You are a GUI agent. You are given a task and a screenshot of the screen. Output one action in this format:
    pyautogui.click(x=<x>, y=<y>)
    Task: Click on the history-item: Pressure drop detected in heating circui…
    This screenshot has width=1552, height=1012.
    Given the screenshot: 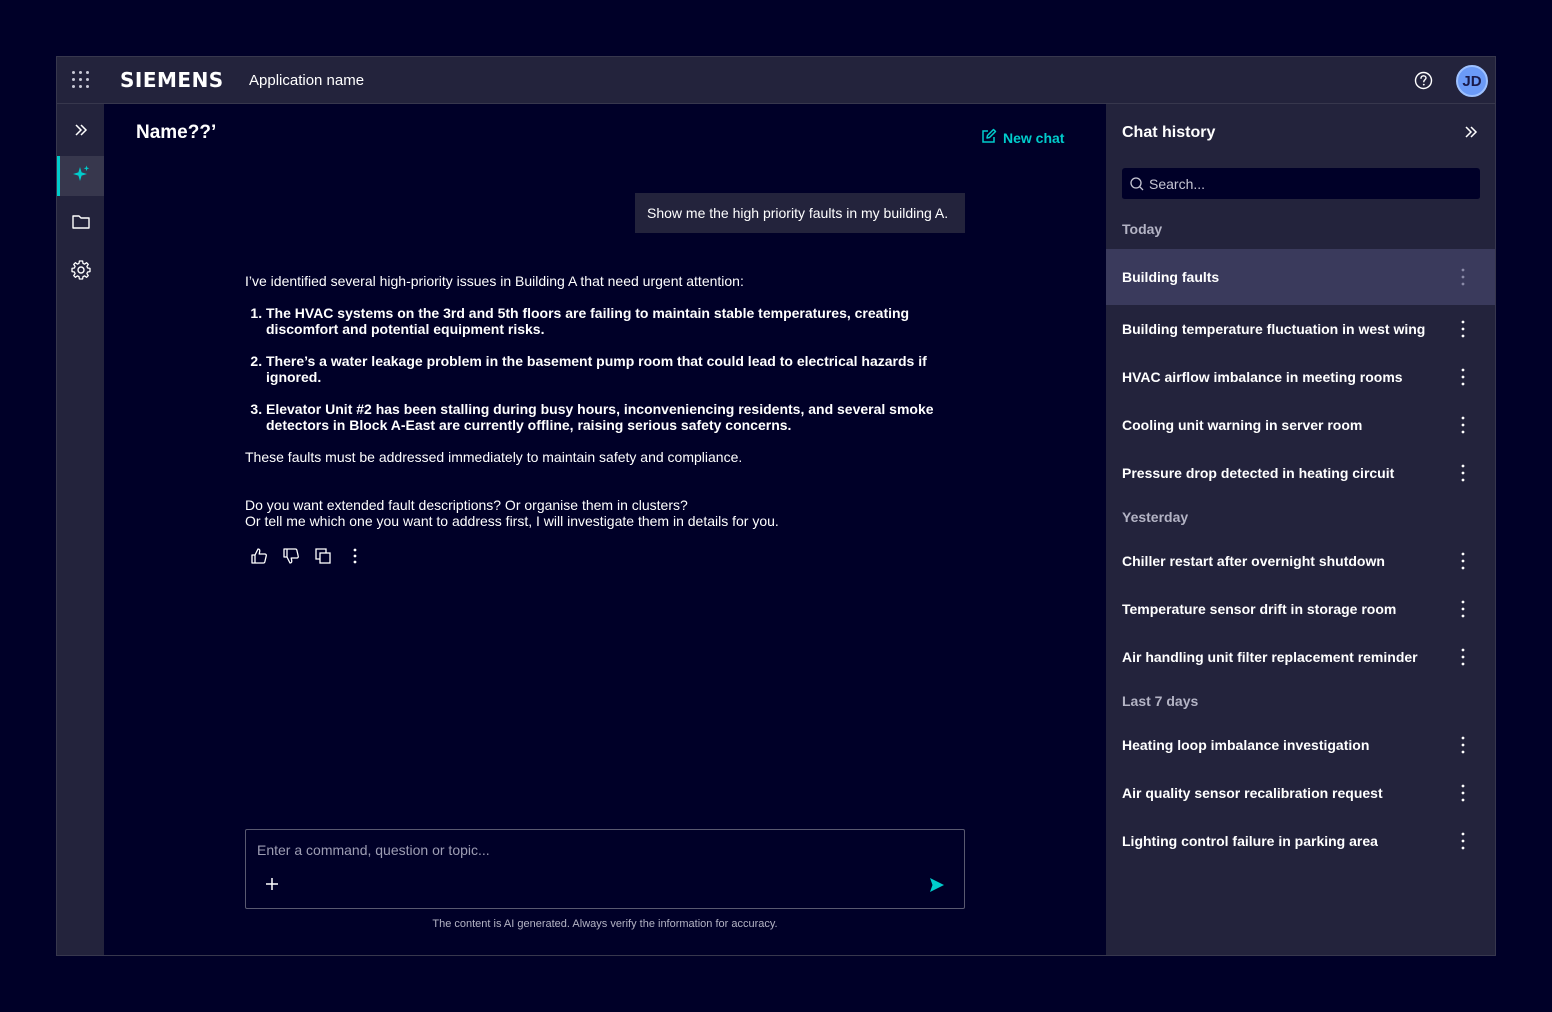 What is the action you would take?
    pyautogui.click(x=1300, y=473)
    